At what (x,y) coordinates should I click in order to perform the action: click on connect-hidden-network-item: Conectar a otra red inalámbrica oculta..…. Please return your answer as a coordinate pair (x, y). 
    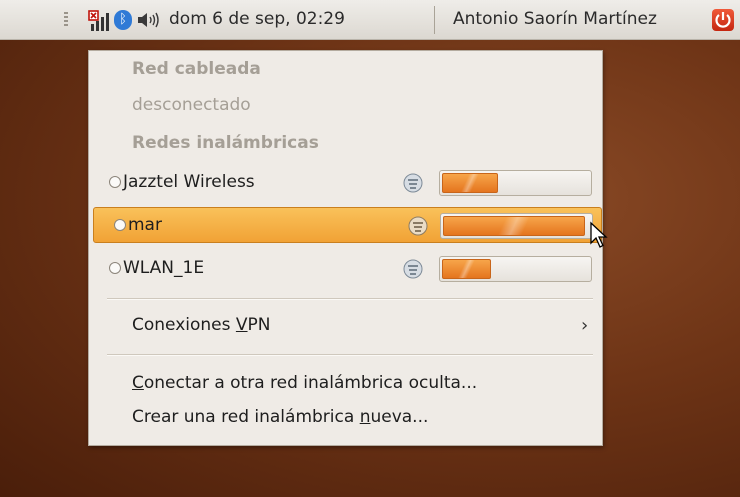
    Looking at the image, I should click on (345, 388).